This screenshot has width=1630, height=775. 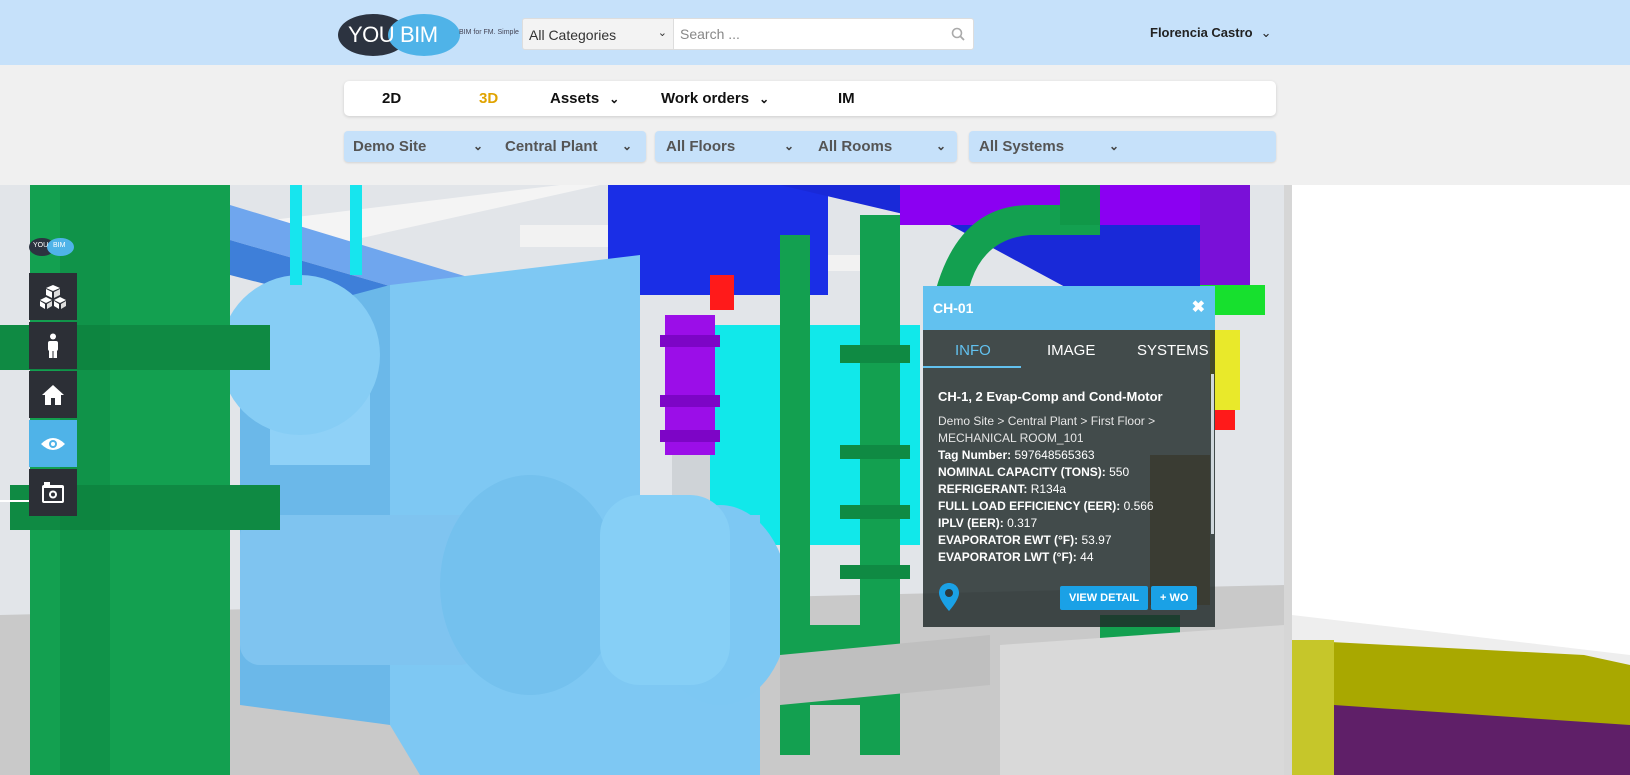 I want to click on field-nominal-capacity: NOMINAL CAPACITY (TONS): 550, so click(x=1034, y=472).